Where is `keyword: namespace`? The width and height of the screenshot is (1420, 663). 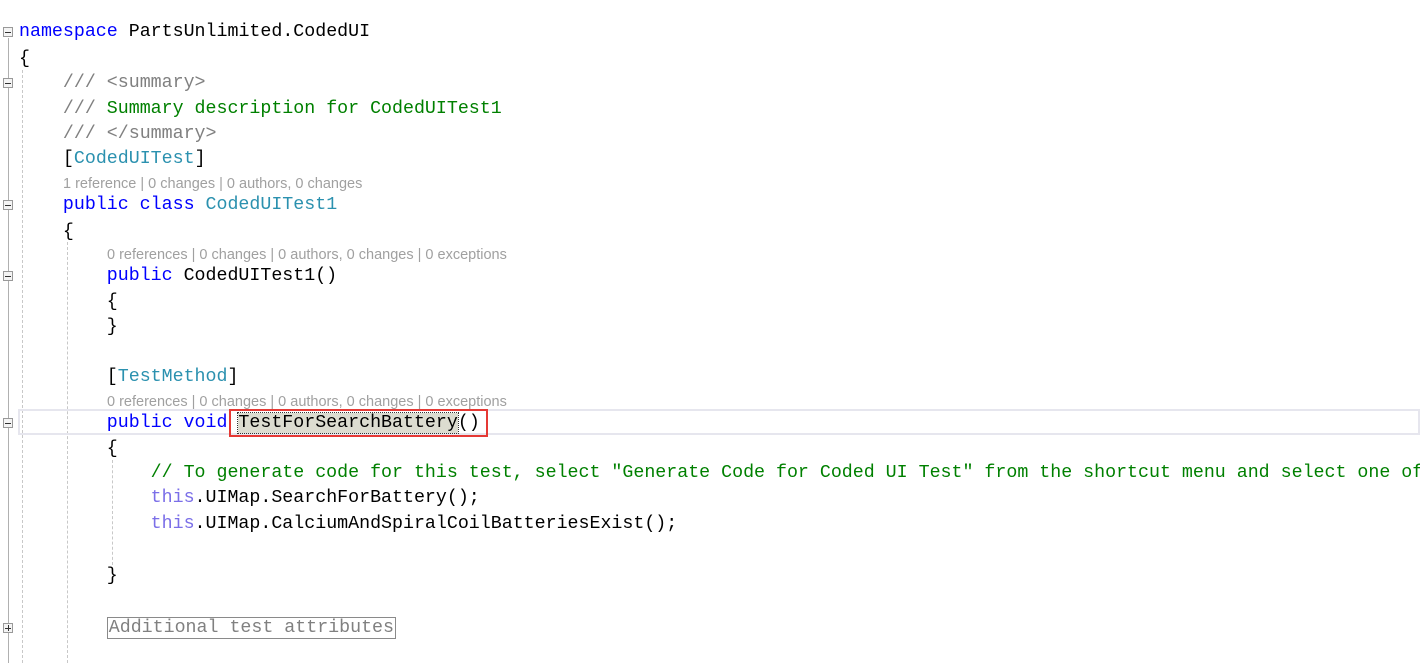 keyword: namespace is located at coordinates (68, 32).